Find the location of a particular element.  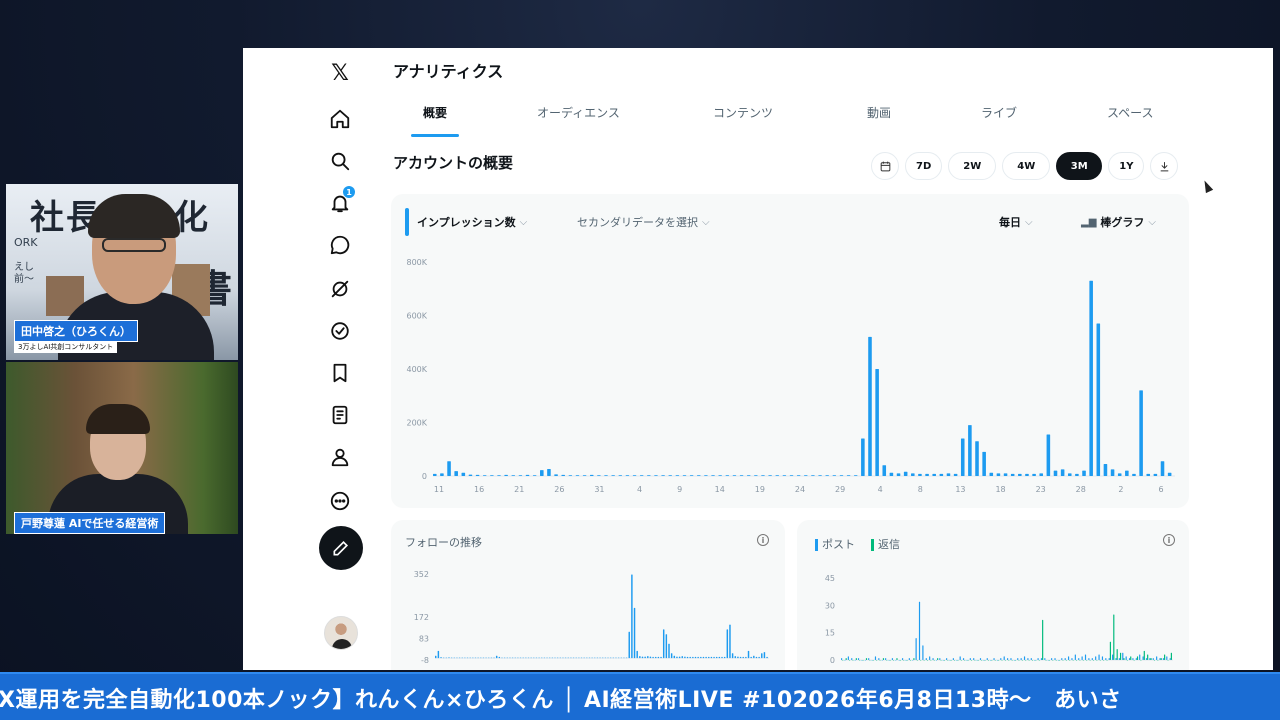

avatar is located at coordinates (341, 633).